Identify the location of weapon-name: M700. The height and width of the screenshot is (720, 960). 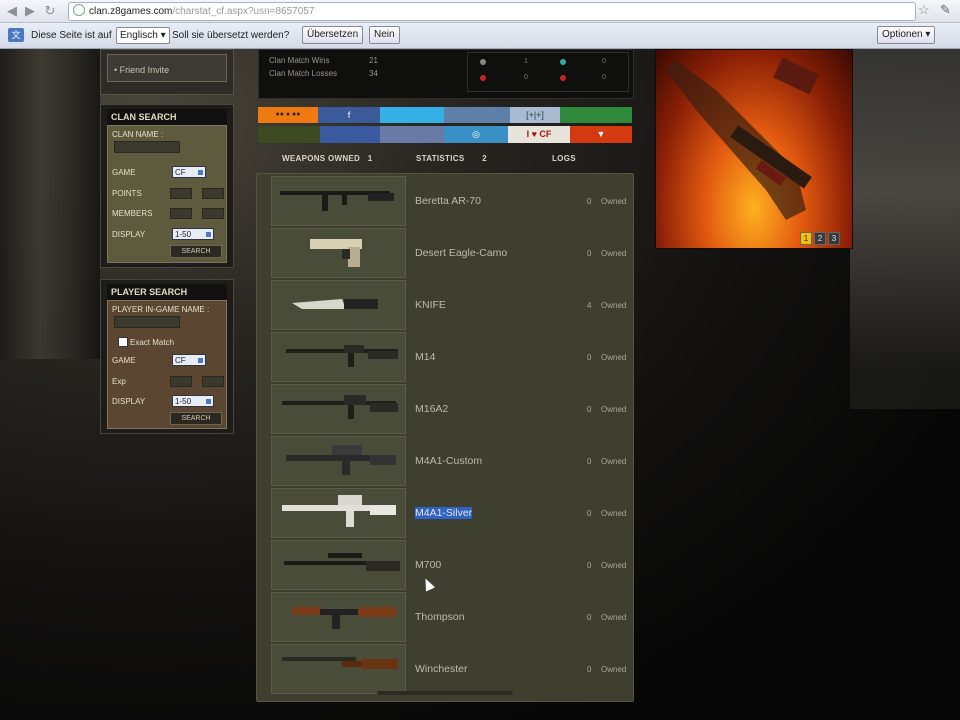
(428, 565).